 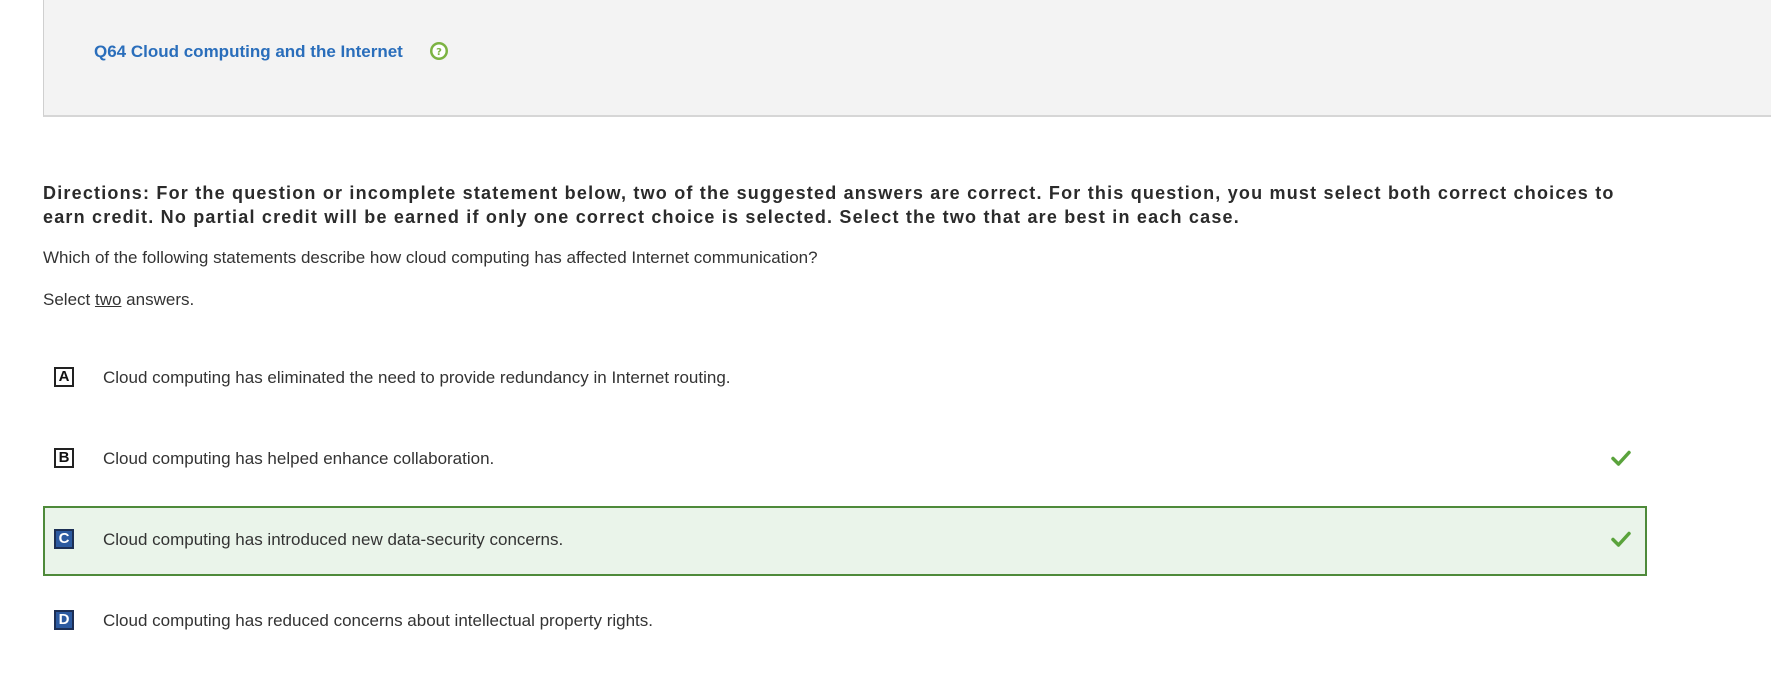 I want to click on select-instruction: Select two answers., so click(x=118, y=300).